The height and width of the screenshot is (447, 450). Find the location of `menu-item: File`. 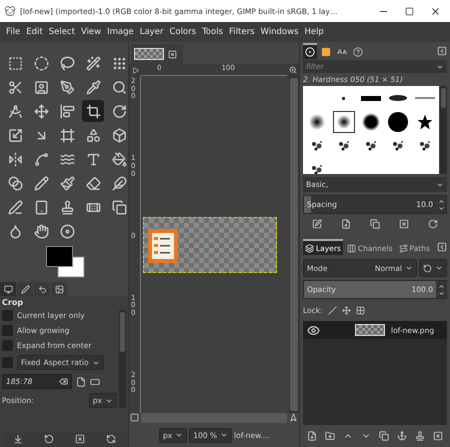

menu-item: File is located at coordinates (13, 32).